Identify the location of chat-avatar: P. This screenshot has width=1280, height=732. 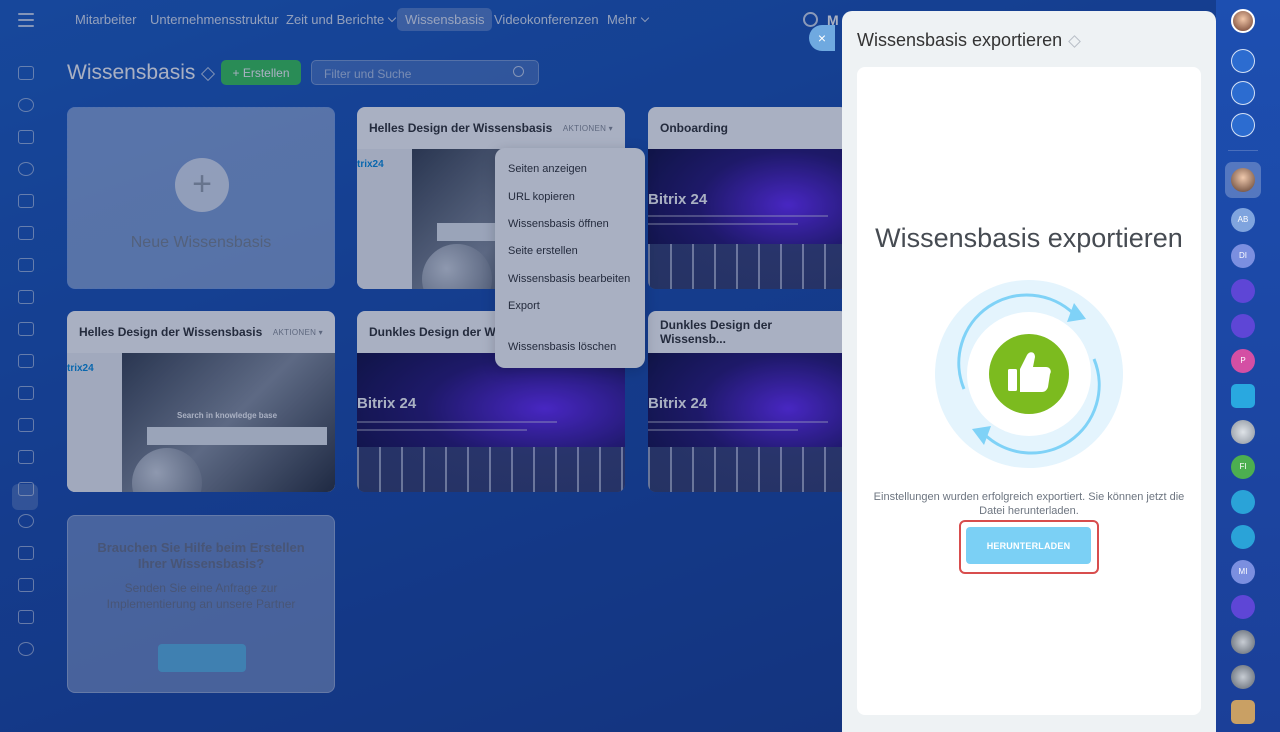
(1243, 361).